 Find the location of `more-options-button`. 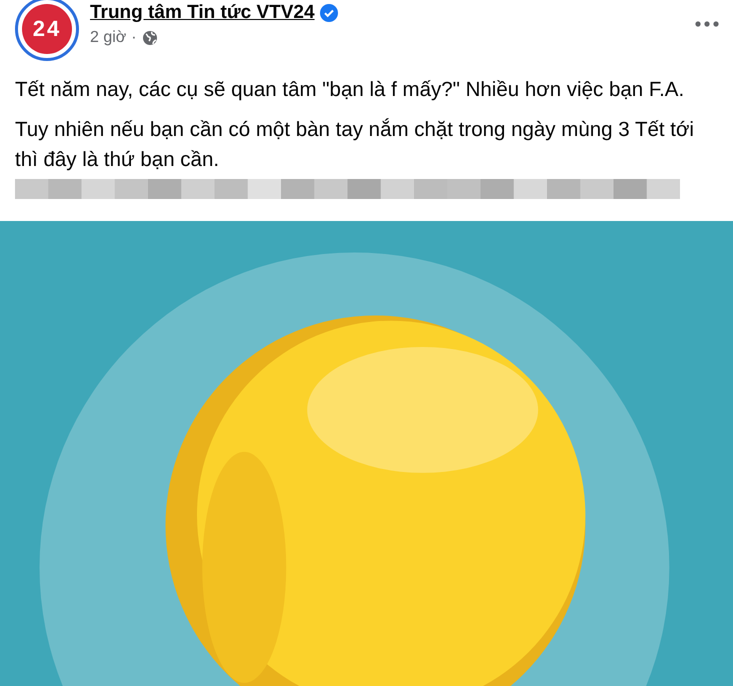

more-options-button is located at coordinates (707, 24).